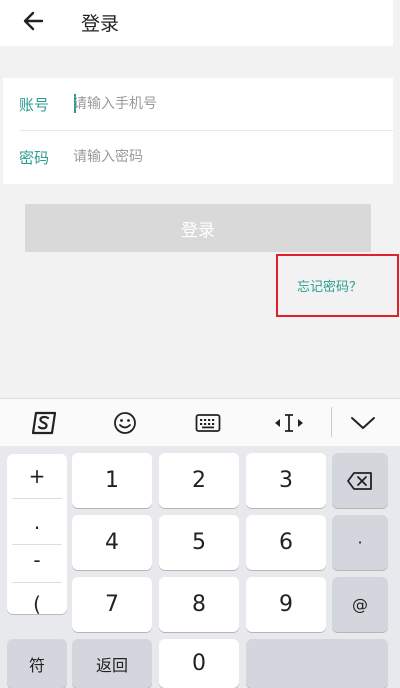 Image resolution: width=400 pixels, height=688 pixels. I want to click on phone-input, so click(223, 104).